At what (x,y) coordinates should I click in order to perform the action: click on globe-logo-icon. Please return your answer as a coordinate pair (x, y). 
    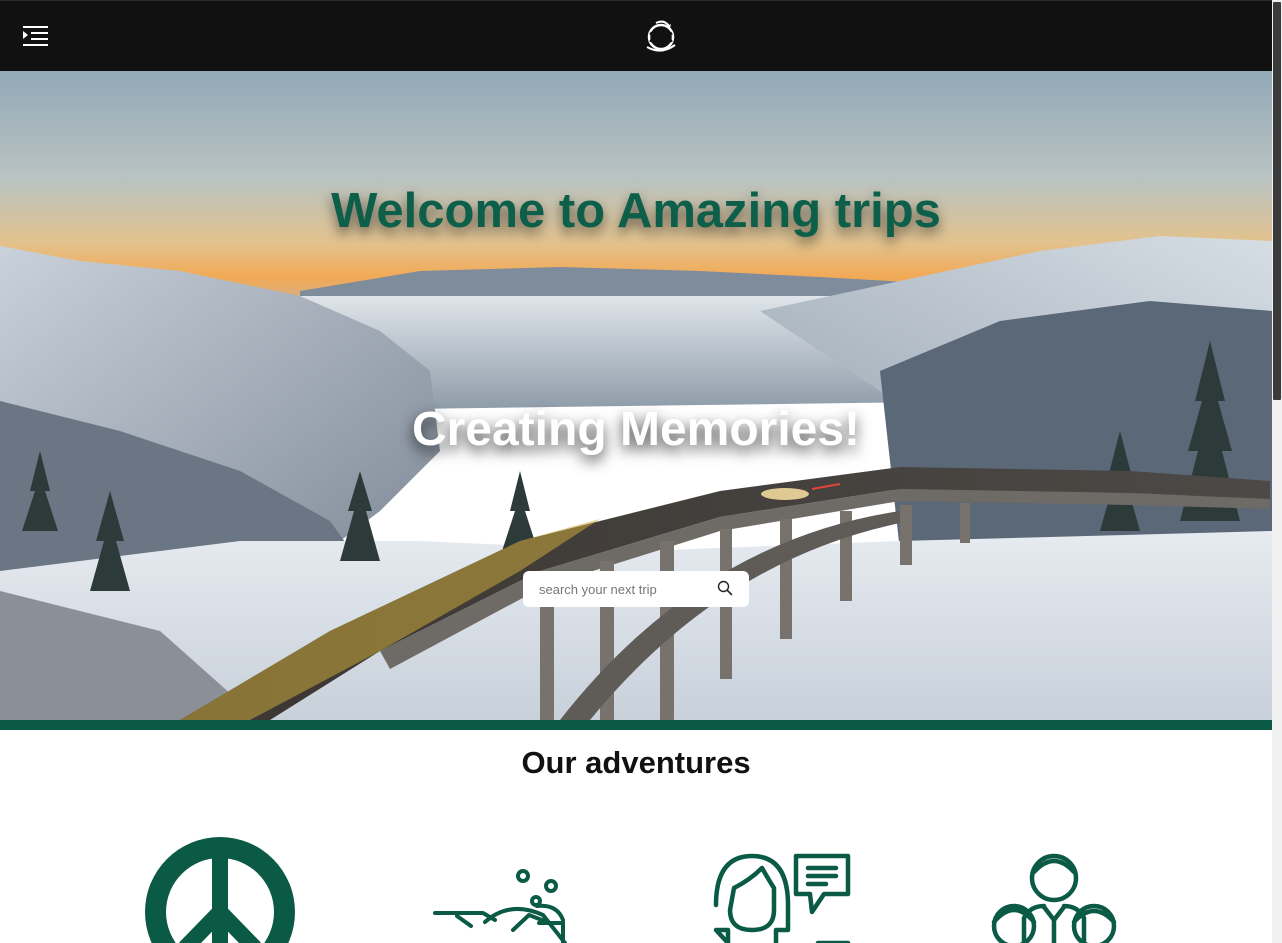
    Looking at the image, I should click on (661, 36).